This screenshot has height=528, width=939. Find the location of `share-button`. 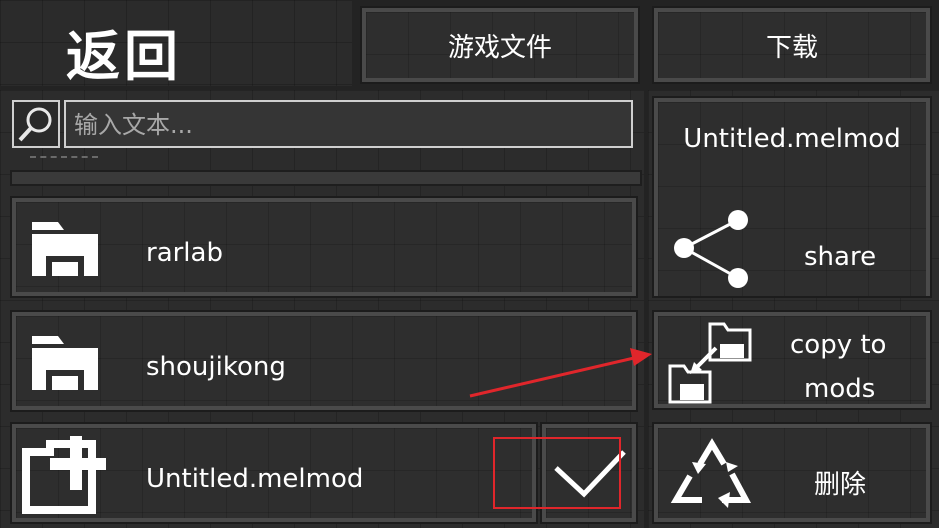

share-button is located at coordinates (792, 246).